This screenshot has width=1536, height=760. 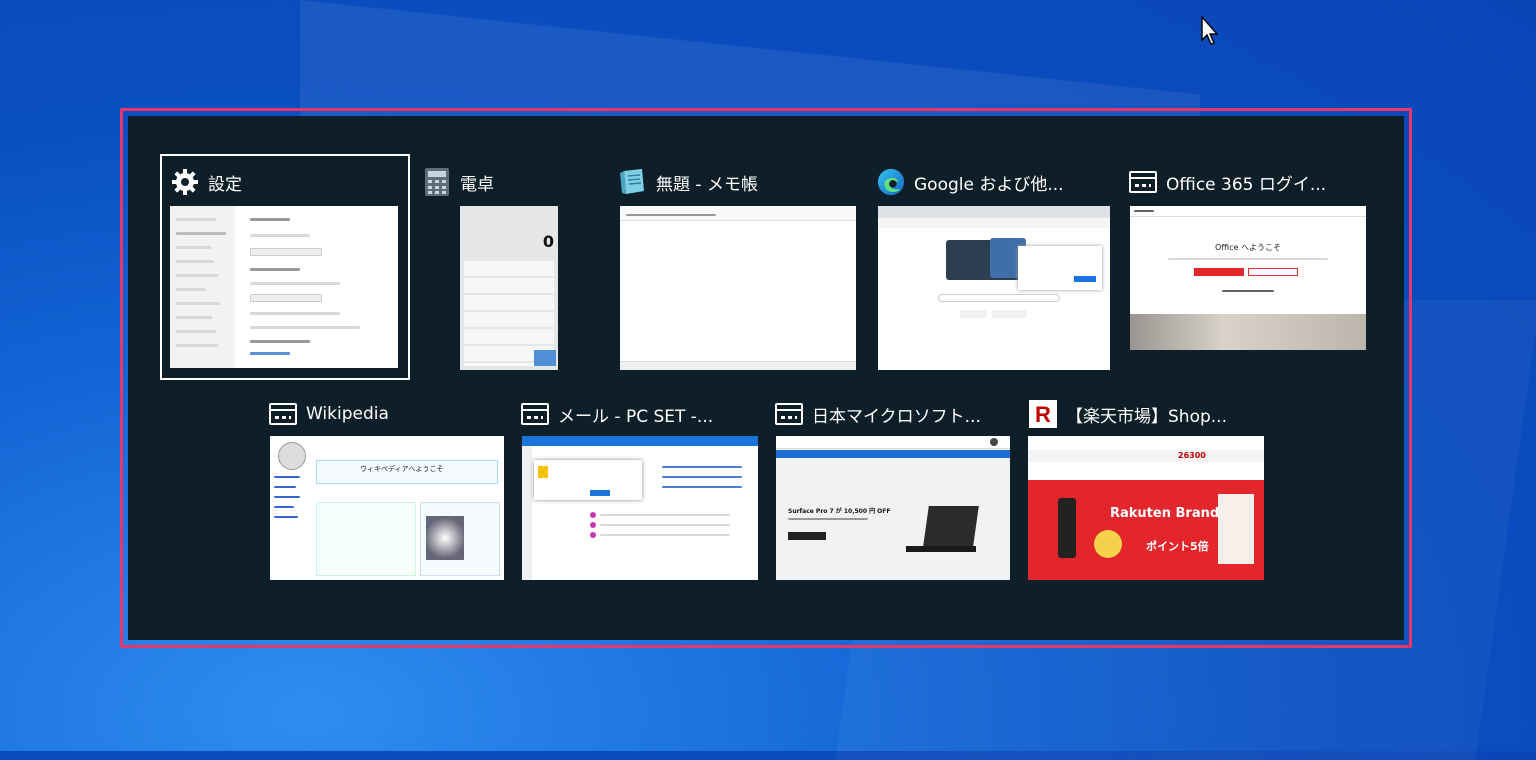 What do you see at coordinates (437, 182) in the screenshot?
I see `calculator-icon` at bounding box center [437, 182].